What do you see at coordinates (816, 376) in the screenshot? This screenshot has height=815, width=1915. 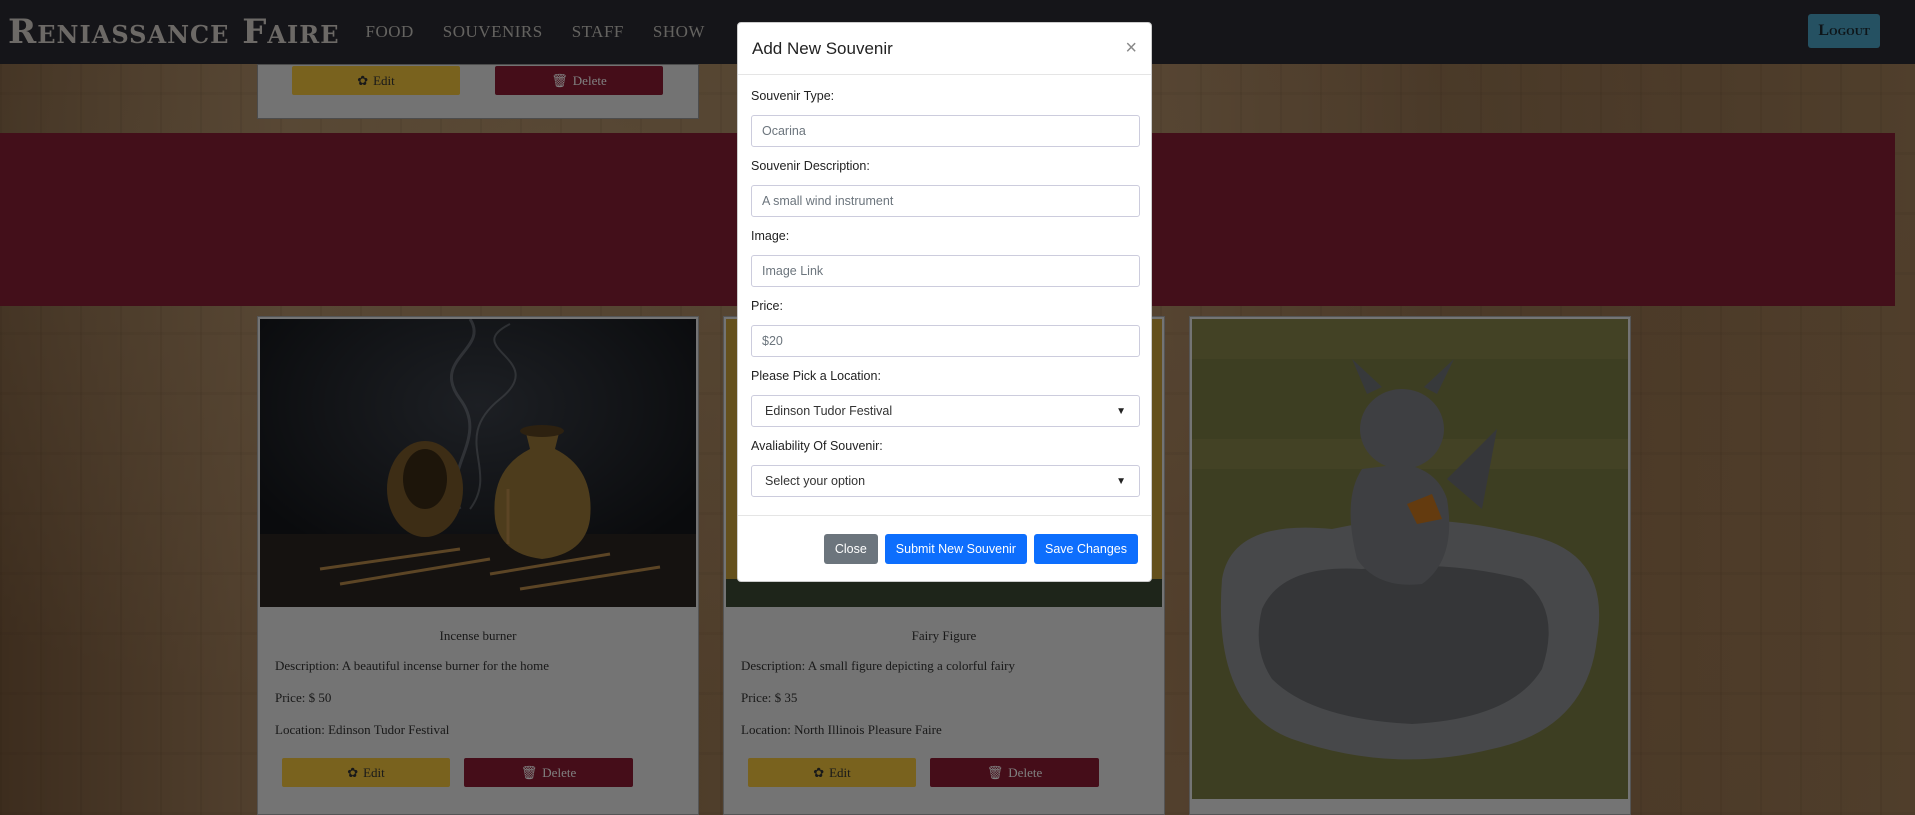 I see `location-label: Please Pick a Location:` at bounding box center [816, 376].